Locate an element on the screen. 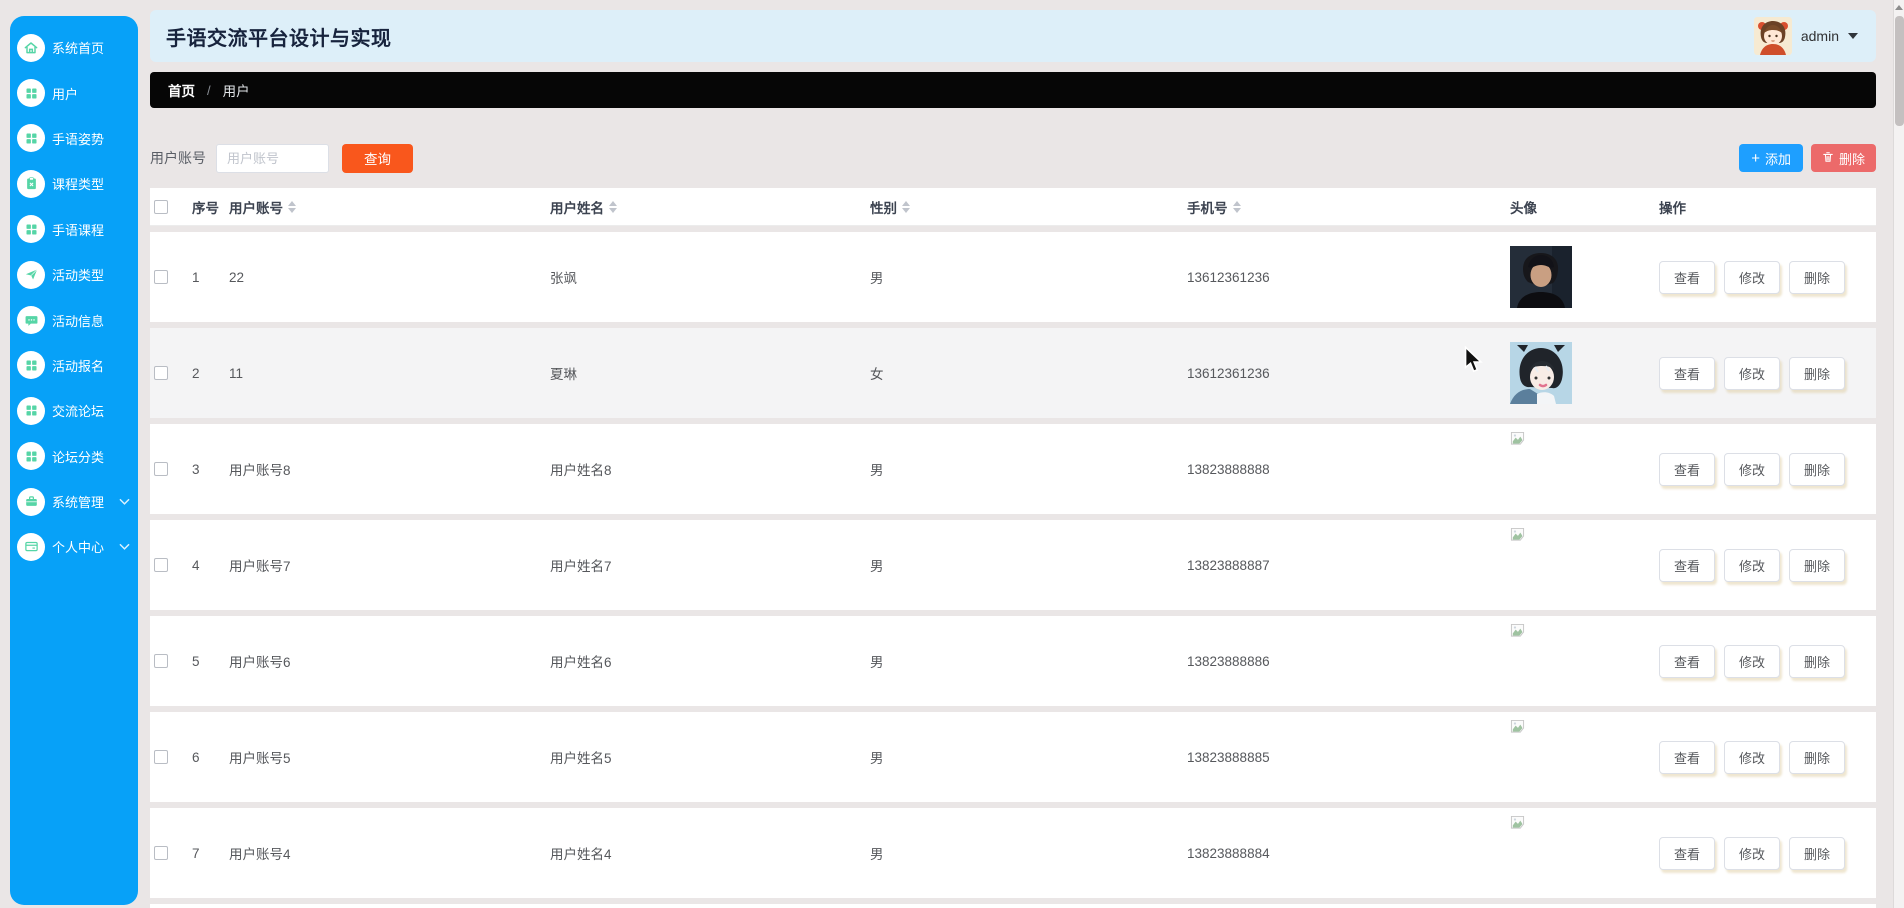 This screenshot has width=1904, height=908. cell-index: 7 is located at coordinates (196, 853).